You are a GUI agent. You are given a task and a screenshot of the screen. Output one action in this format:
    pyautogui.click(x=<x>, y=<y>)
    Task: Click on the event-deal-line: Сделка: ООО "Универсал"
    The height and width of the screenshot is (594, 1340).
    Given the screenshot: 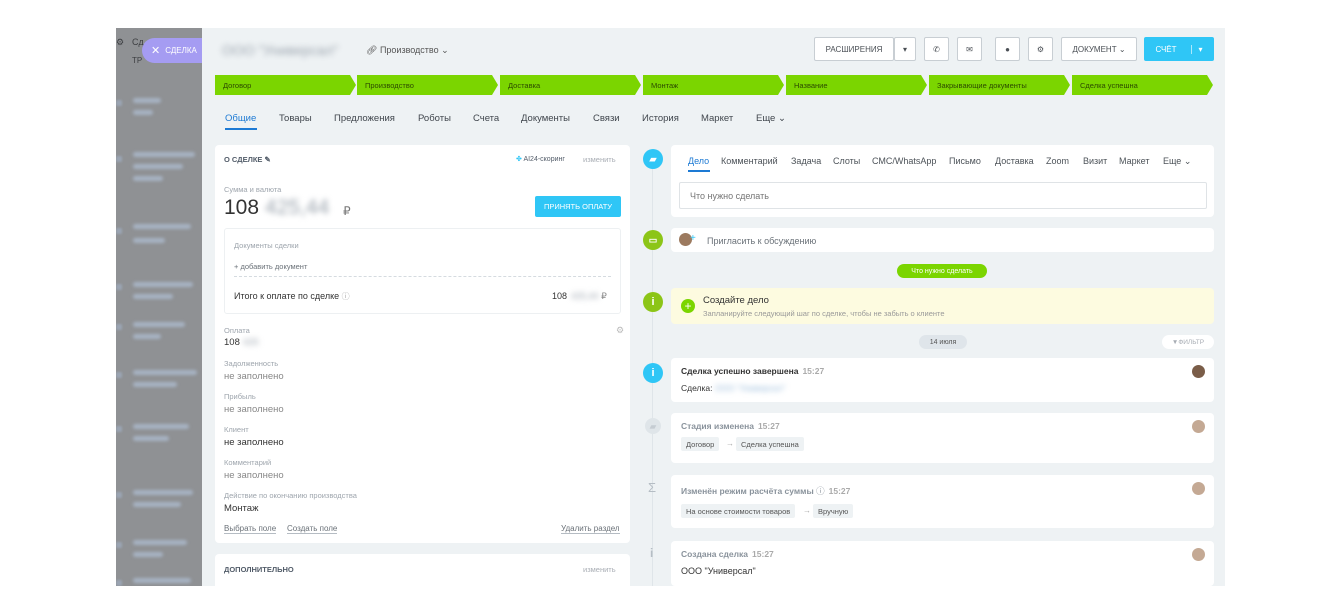 What is the action you would take?
    pyautogui.click(x=733, y=388)
    